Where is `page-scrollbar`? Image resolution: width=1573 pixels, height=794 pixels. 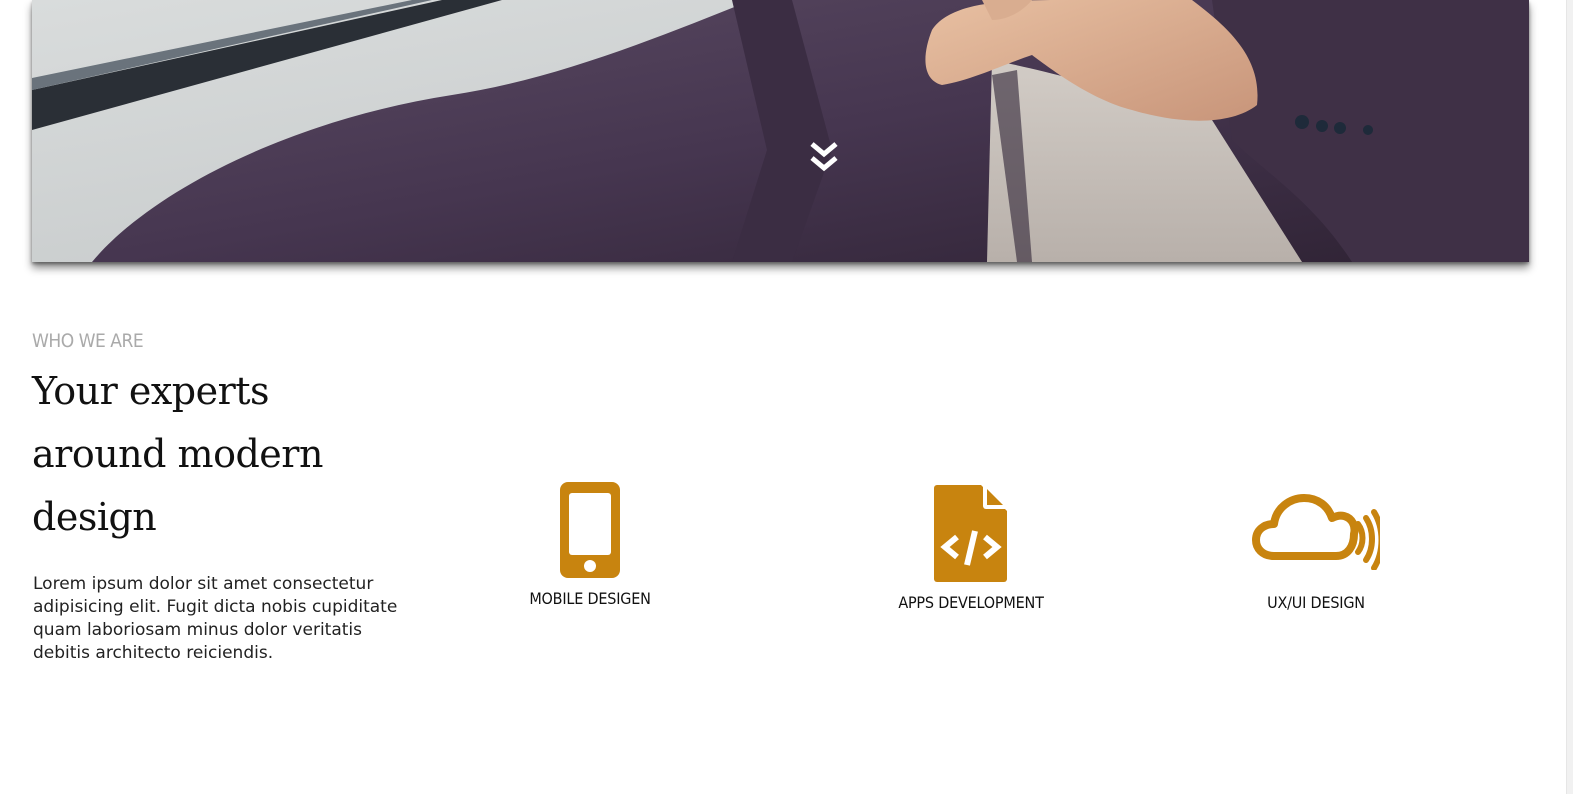 page-scrollbar is located at coordinates (1569, 397).